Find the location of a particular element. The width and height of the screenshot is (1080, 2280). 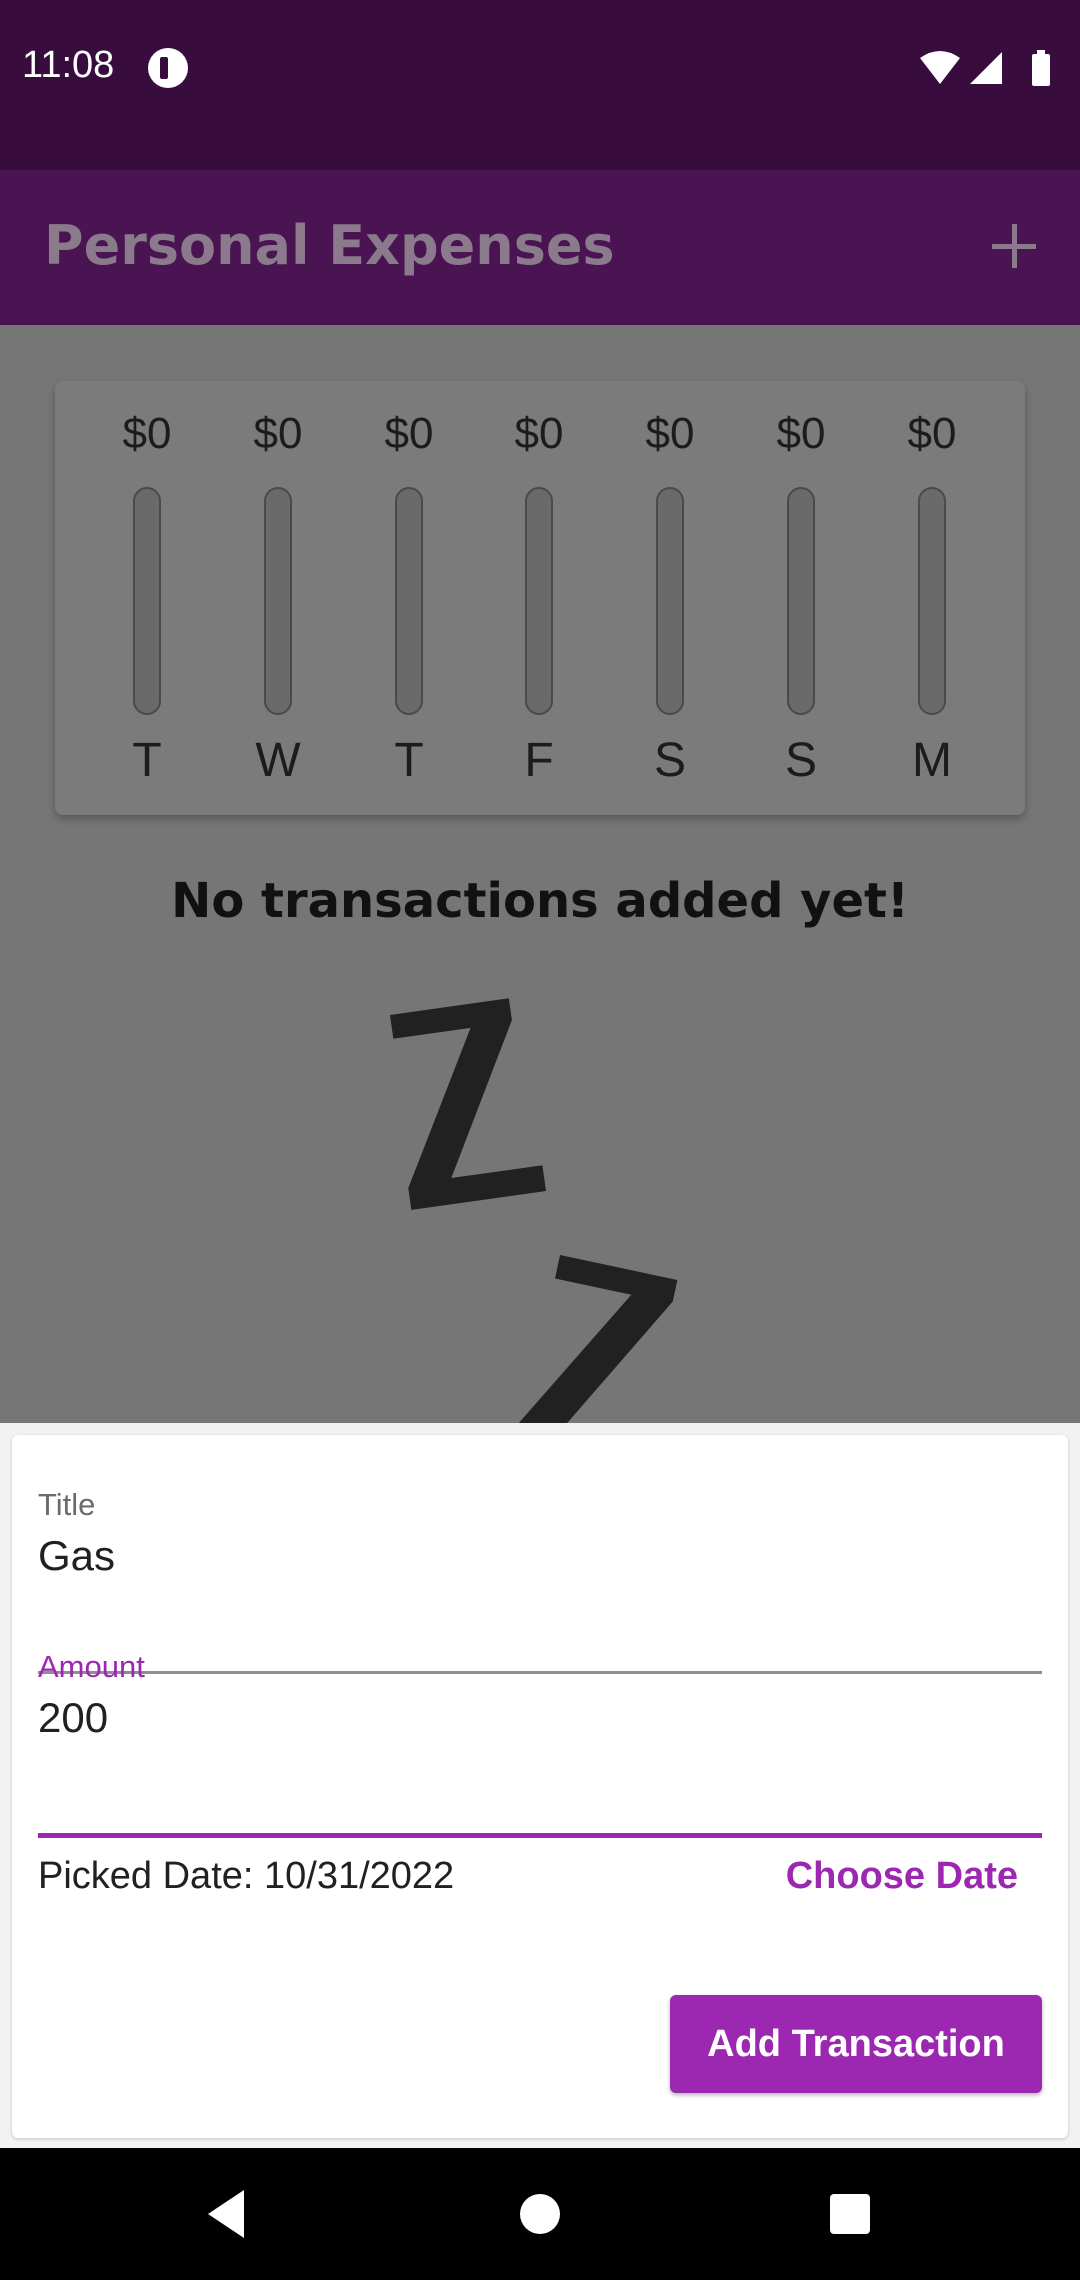

wifi-icon is located at coordinates (940, 67).